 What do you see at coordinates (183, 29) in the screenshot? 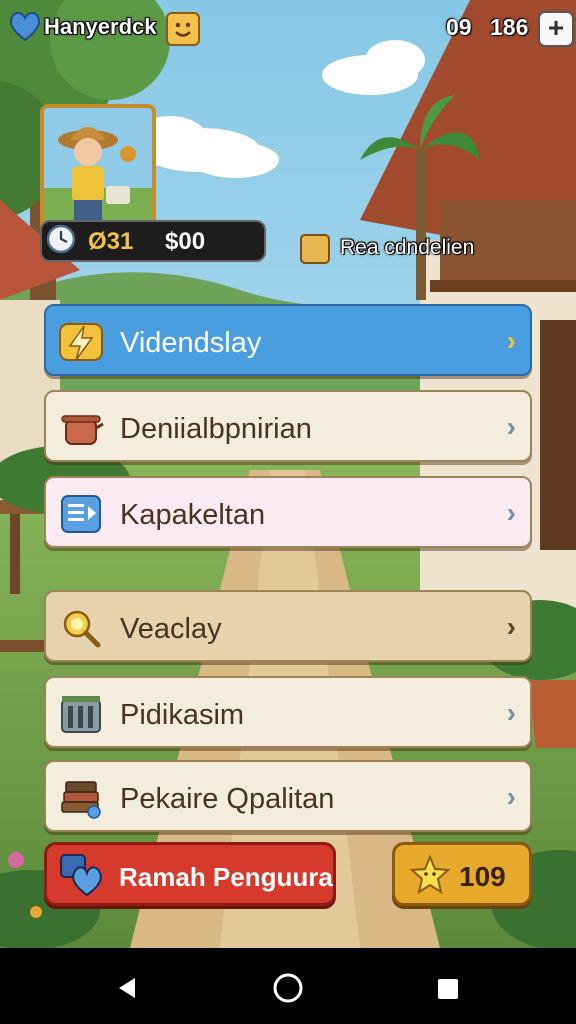
I see `smiley-face-icon` at bounding box center [183, 29].